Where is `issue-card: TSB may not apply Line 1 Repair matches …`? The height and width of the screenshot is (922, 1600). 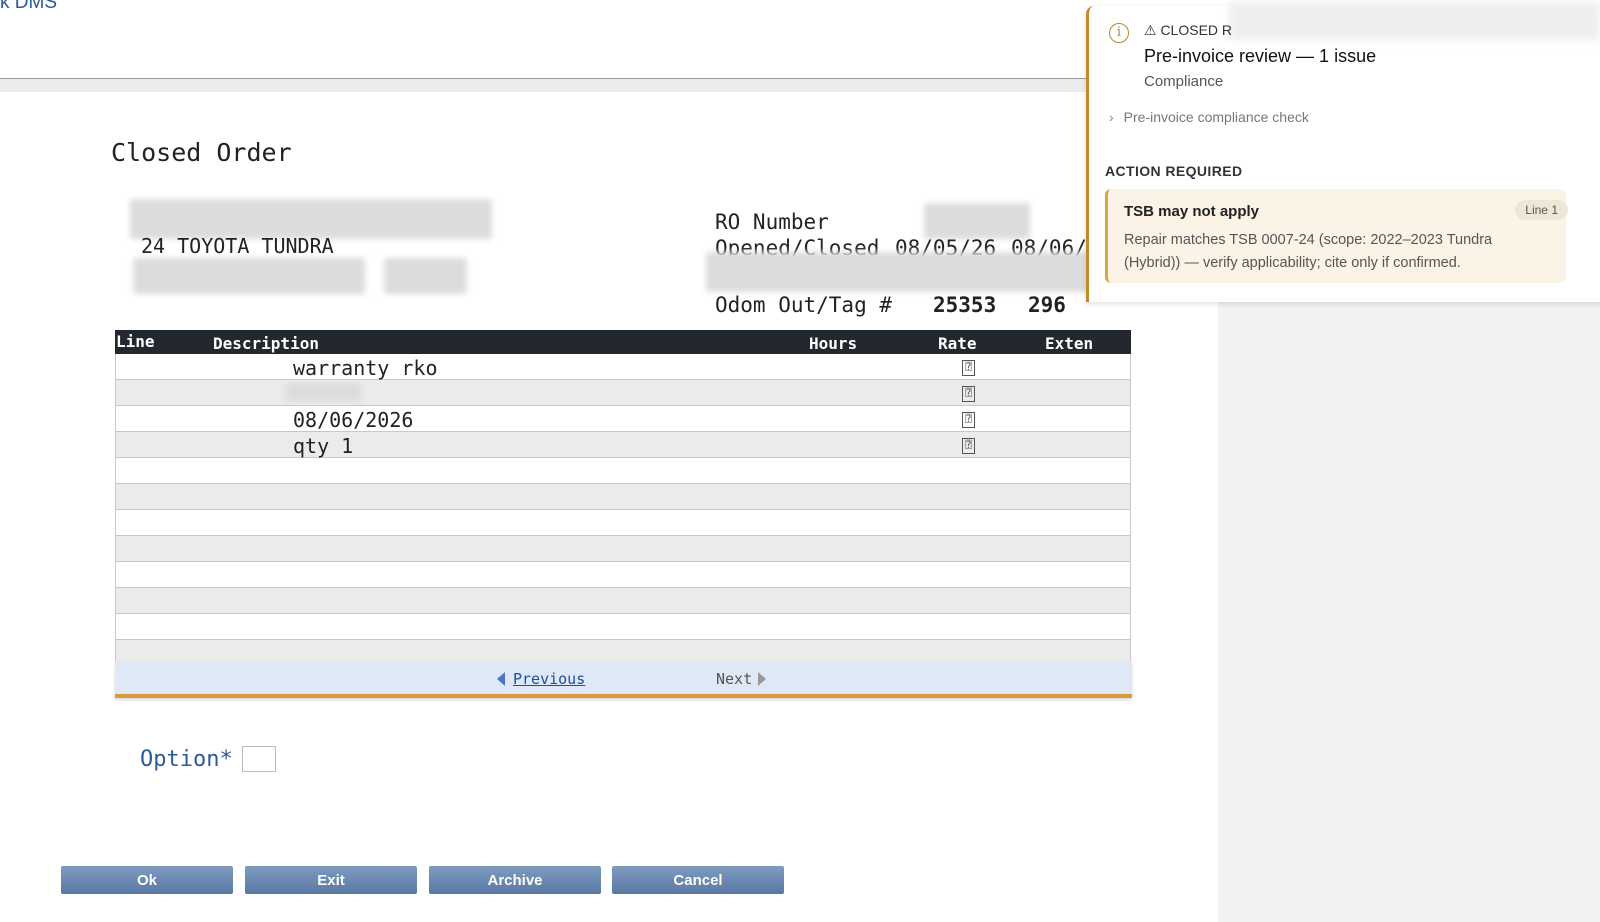
issue-card: TSB may not apply Line 1 Repair matches … is located at coordinates (1336, 236).